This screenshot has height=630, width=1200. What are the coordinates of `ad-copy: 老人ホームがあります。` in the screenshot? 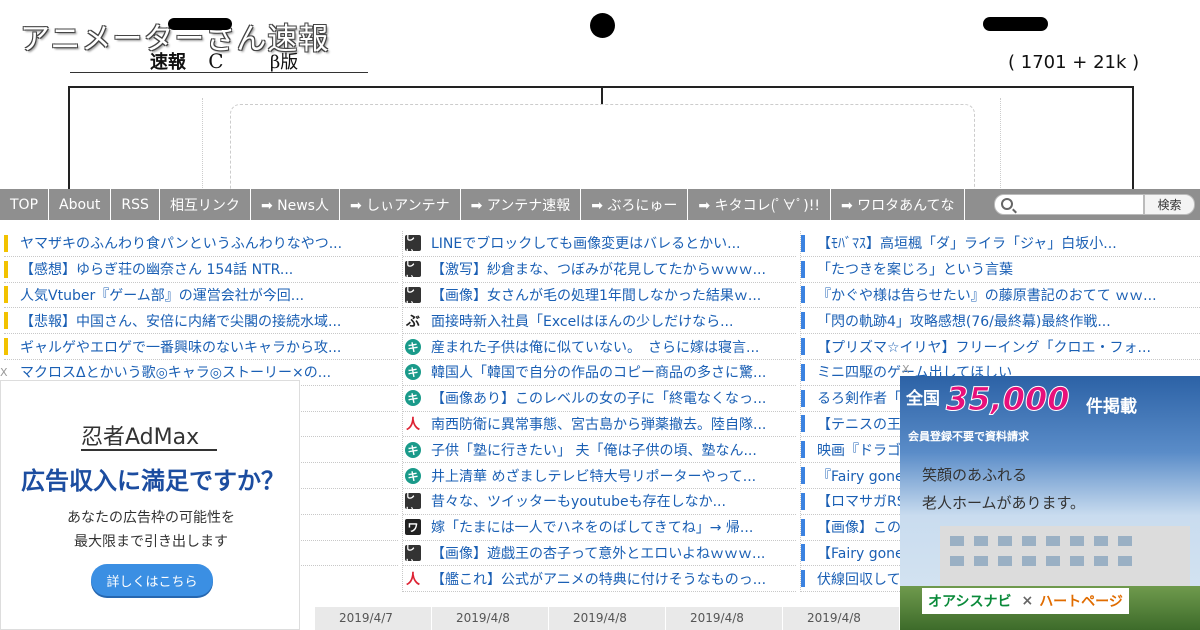 It's located at (1004, 503).